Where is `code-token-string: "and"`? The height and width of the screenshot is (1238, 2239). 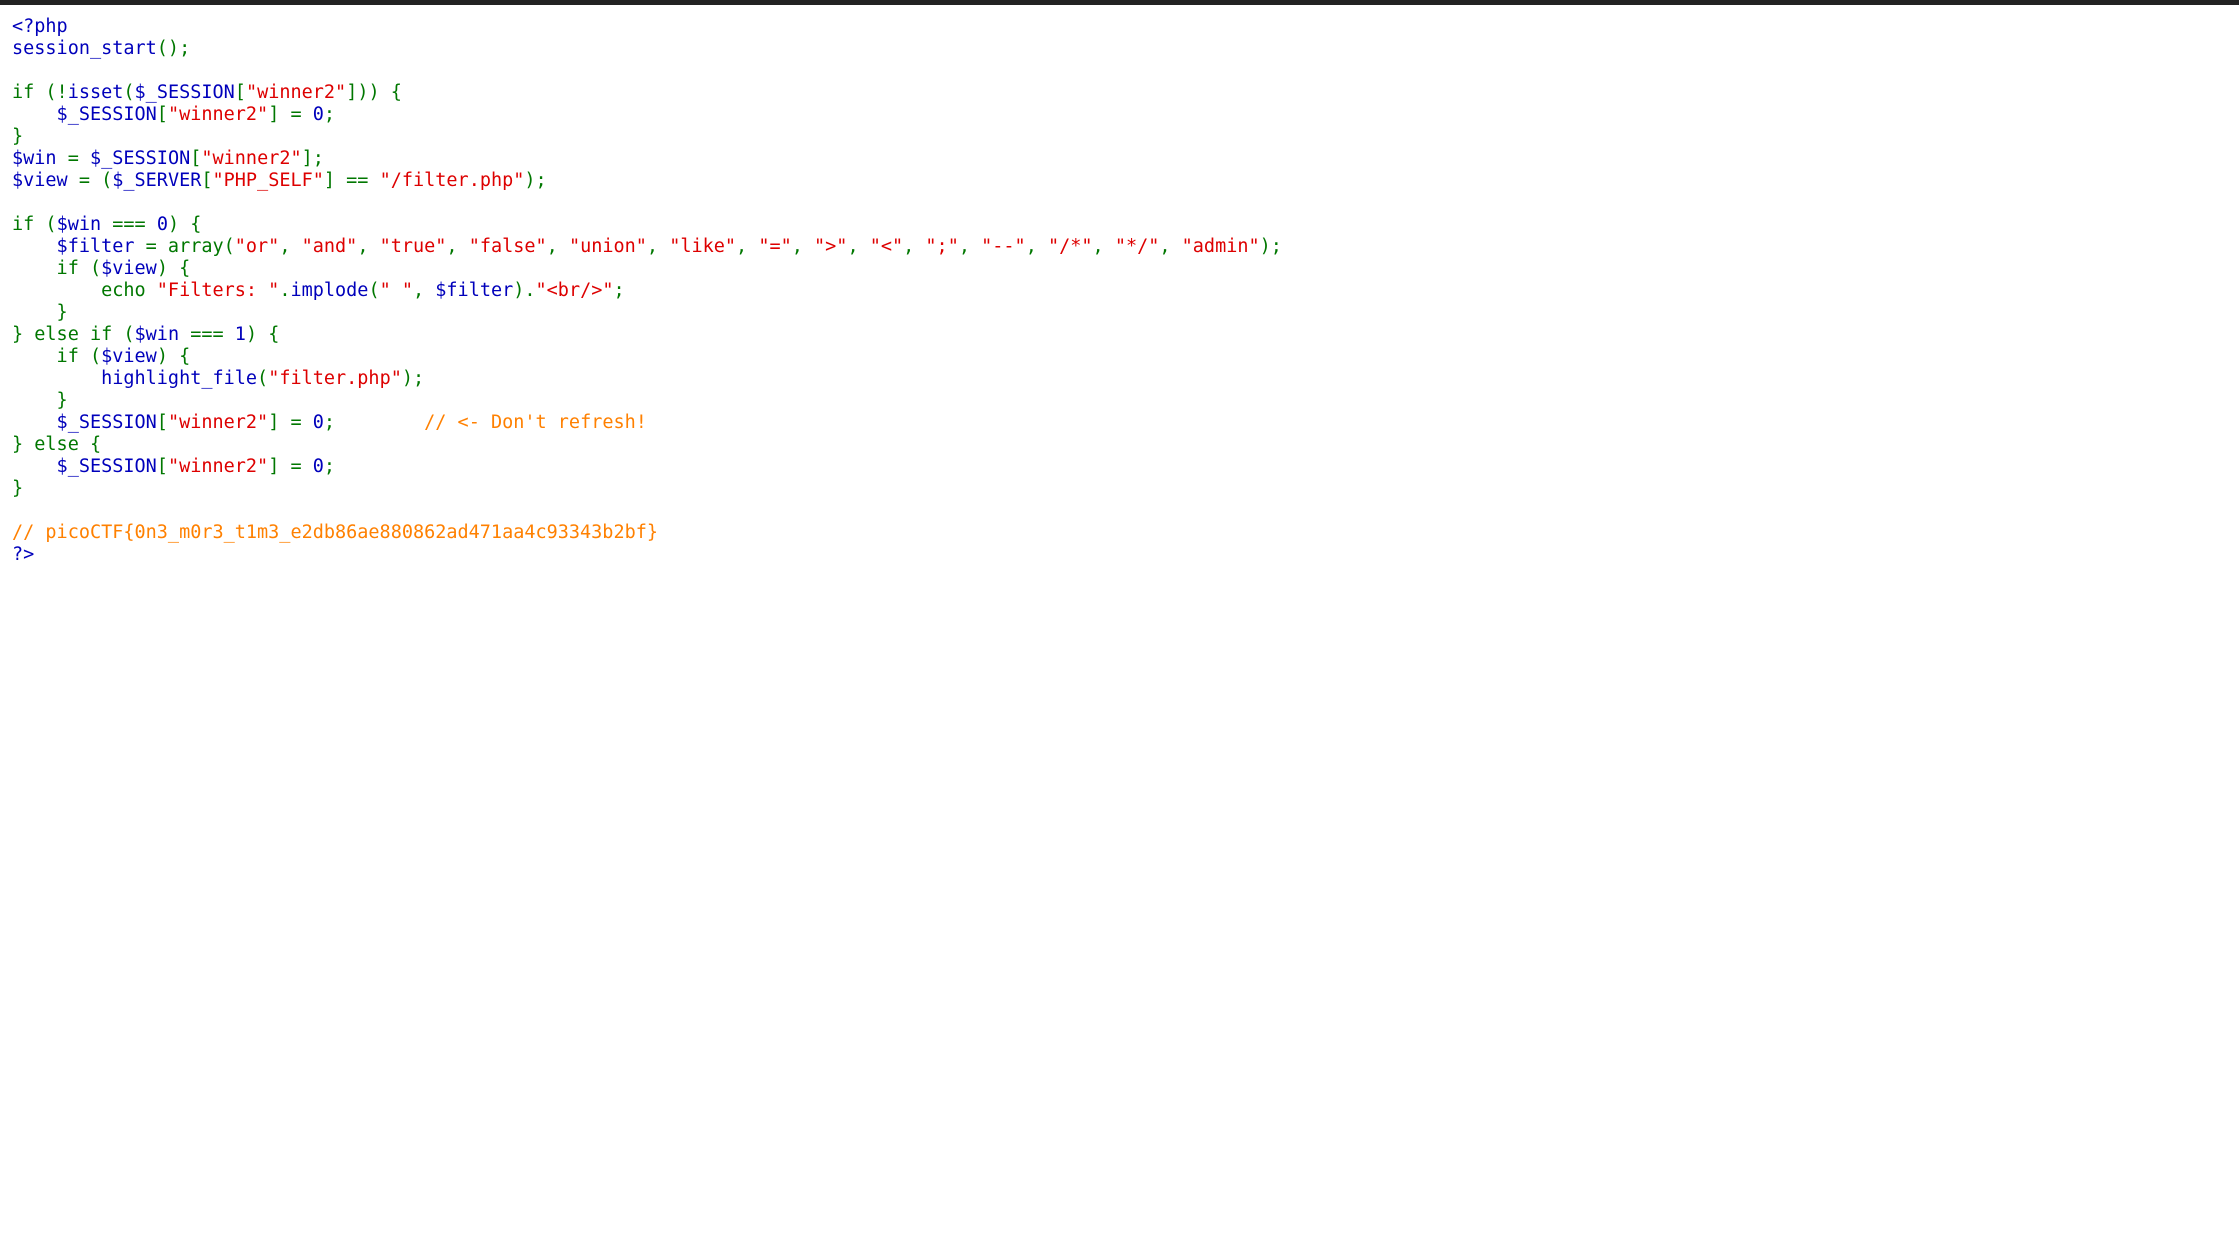 code-token-string: "and" is located at coordinates (329, 246).